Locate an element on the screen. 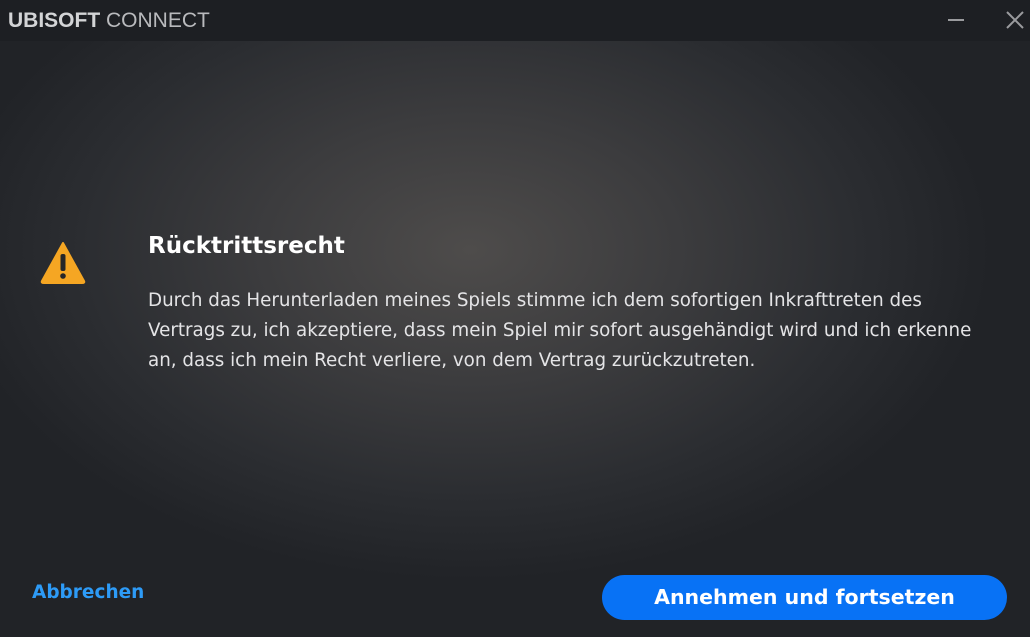  minimize-button is located at coordinates (956, 20).